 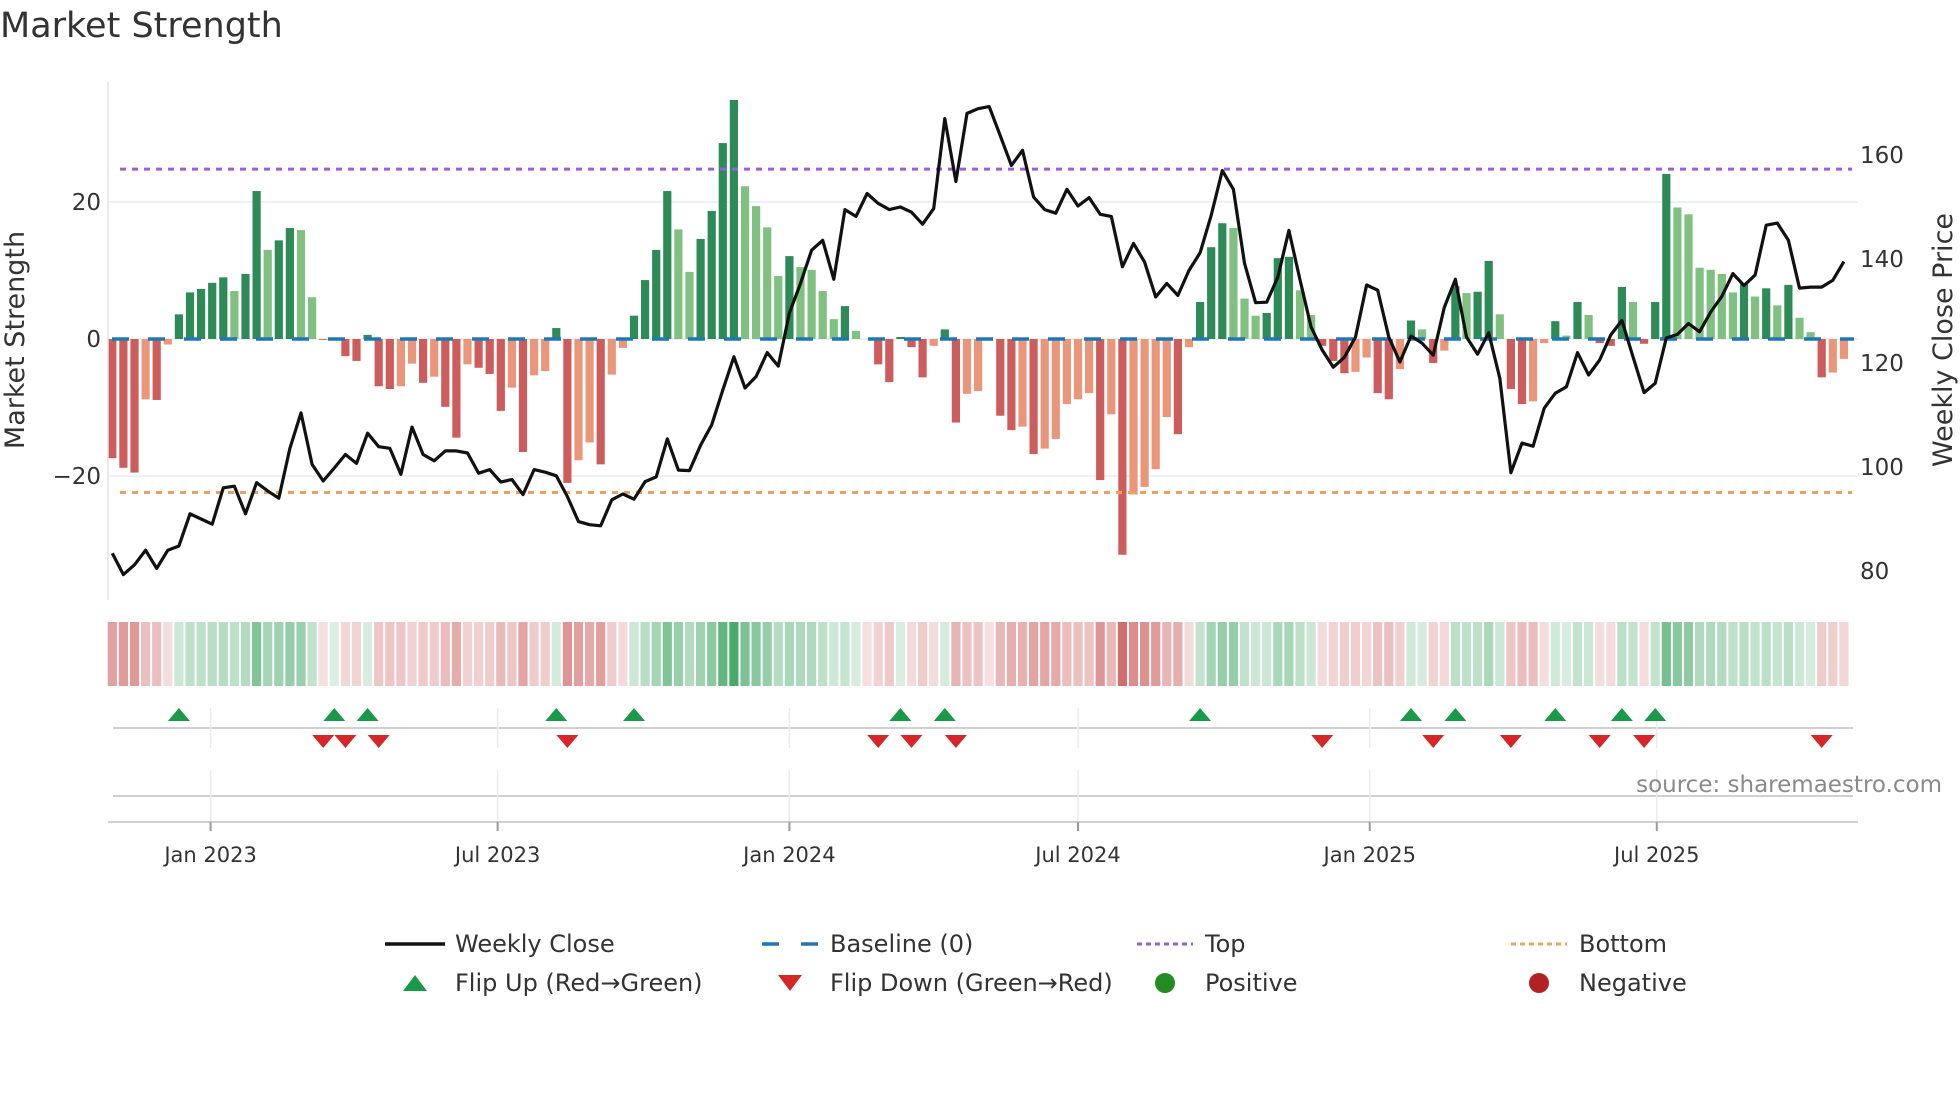 I want to click on x-tick-label: Jan 2025, so click(x=1369, y=855).